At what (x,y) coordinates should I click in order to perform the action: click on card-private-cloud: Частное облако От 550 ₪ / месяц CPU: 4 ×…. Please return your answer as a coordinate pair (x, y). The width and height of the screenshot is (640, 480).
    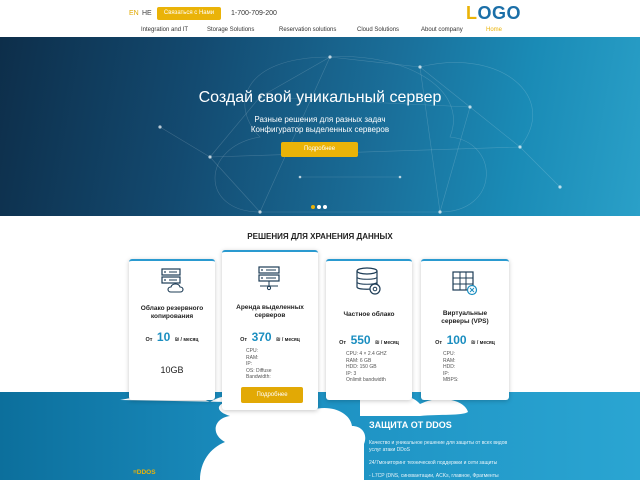
    Looking at the image, I should click on (369, 329).